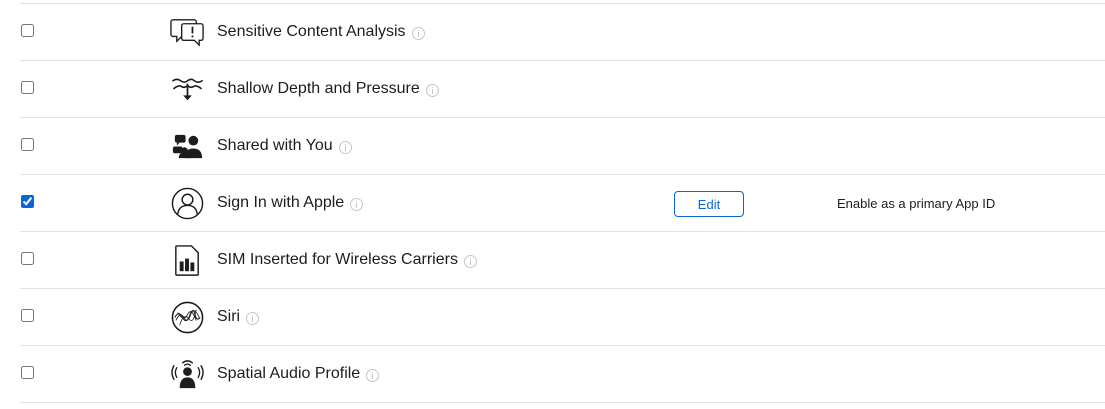  I want to click on capability-label: Spatial Audio Profile, so click(289, 373).